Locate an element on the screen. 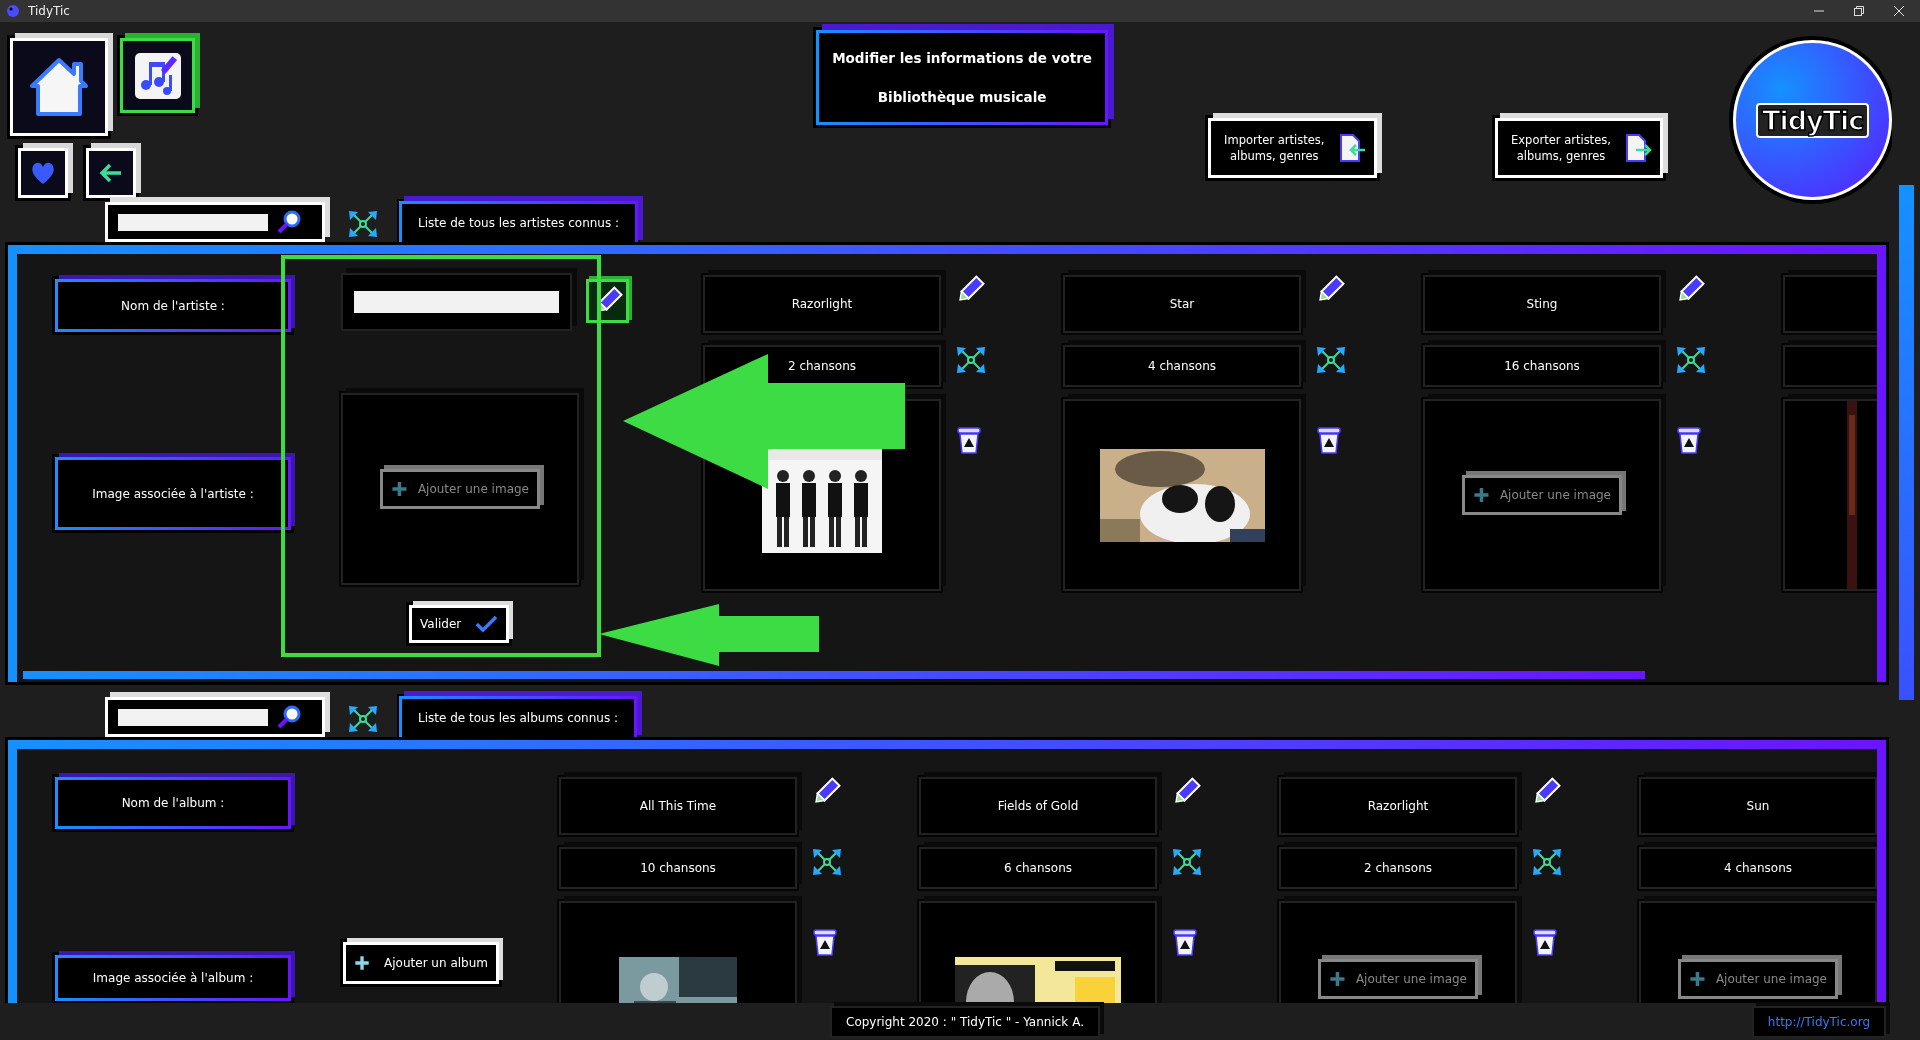 This screenshot has width=1920, height=1040. window-title: TidyTic is located at coordinates (49, 11).